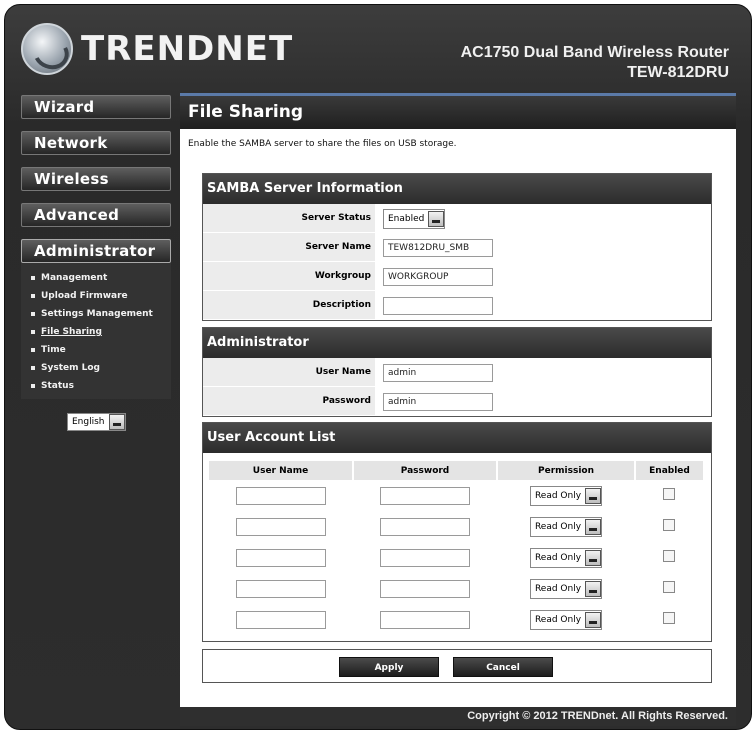 The image size is (756, 733). I want to click on submenu-label: File Sharing, so click(71, 332).